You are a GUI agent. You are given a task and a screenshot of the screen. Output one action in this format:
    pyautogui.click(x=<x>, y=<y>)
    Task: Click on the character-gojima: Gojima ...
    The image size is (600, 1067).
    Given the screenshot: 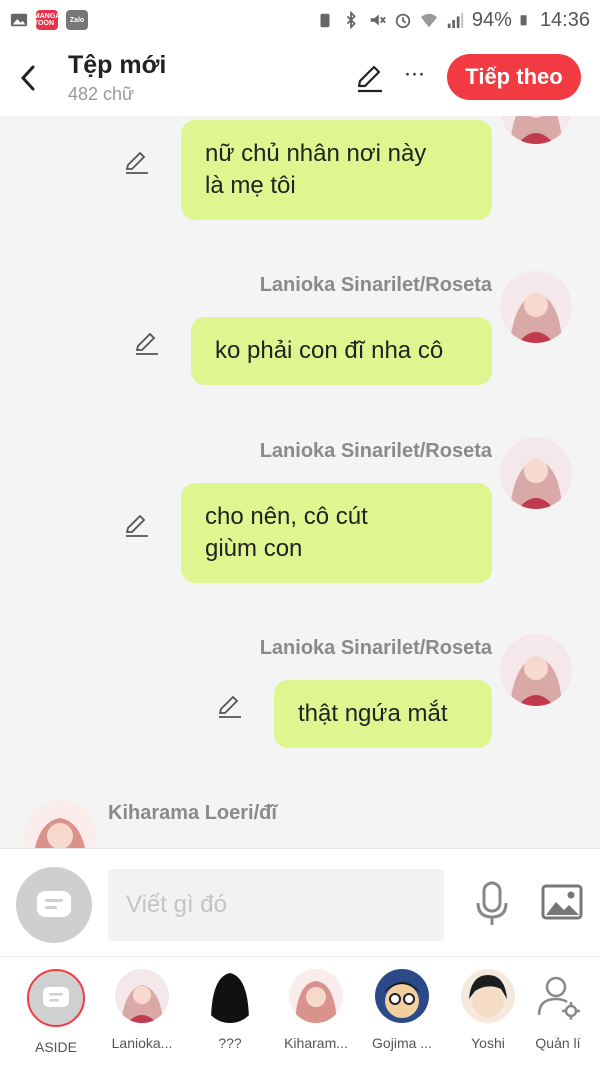 What is the action you would take?
    pyautogui.click(x=402, y=1010)
    